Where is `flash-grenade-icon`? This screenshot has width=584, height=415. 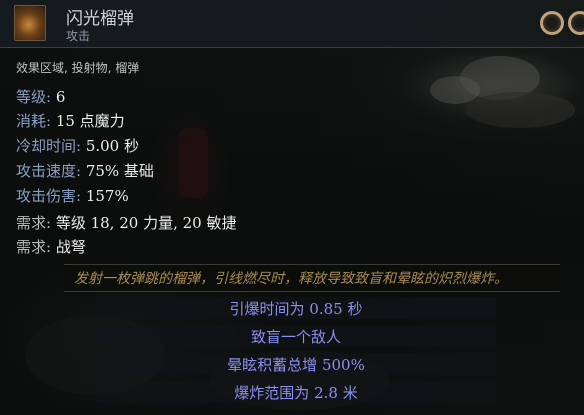
flash-grenade-icon is located at coordinates (30, 23).